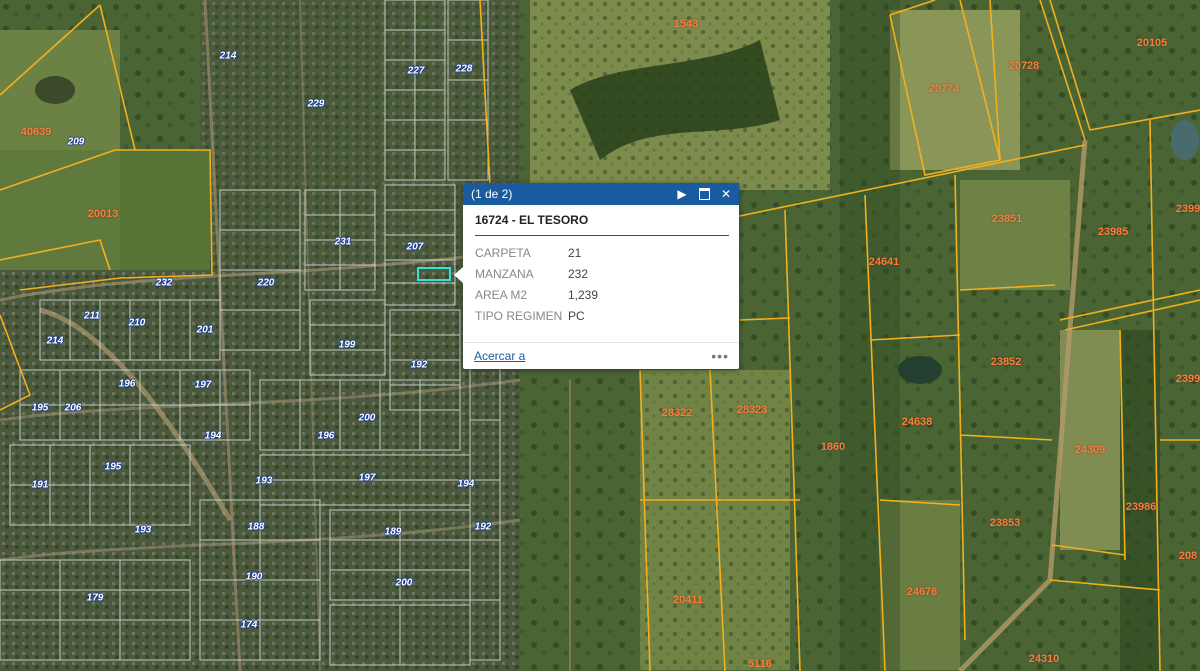 The image size is (1200, 671). Describe the element at coordinates (519, 315) in the screenshot. I see `attribute-key: TIPO REGIMEN` at that location.